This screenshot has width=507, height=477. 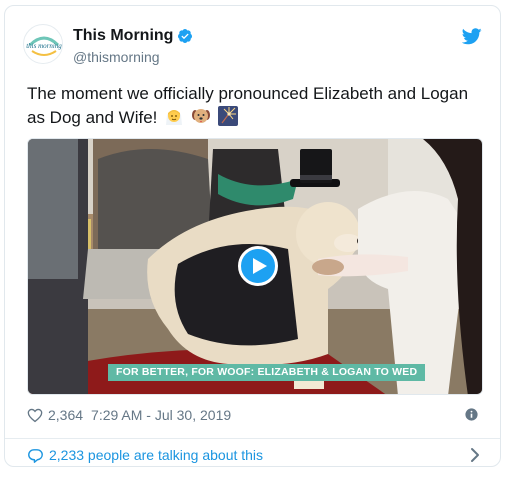 I want to click on heart-icon, so click(x=35, y=415).